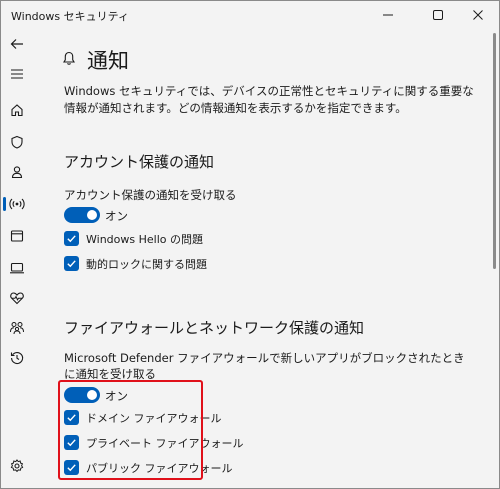 The height and width of the screenshot is (489, 500). Describe the element at coordinates (494, 151) in the screenshot. I see `scrollbar` at that location.